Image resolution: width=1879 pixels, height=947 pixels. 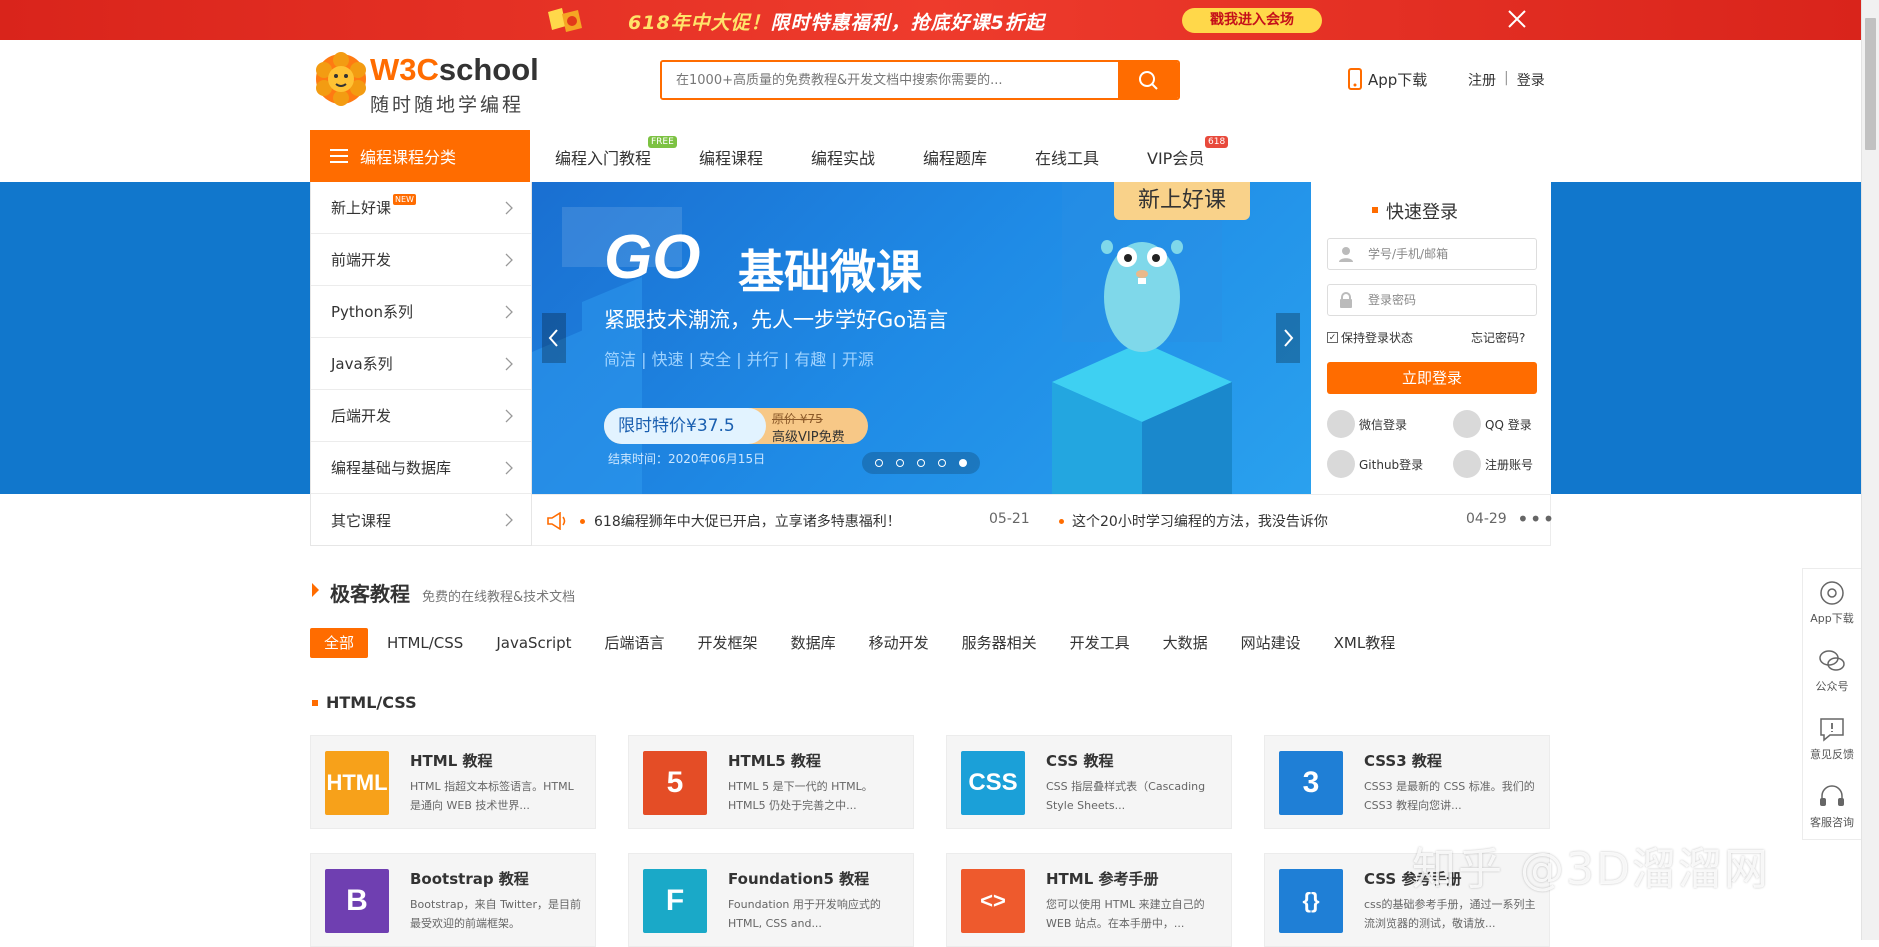 What do you see at coordinates (662, 142) in the screenshot?
I see `free-badge: FREE` at bounding box center [662, 142].